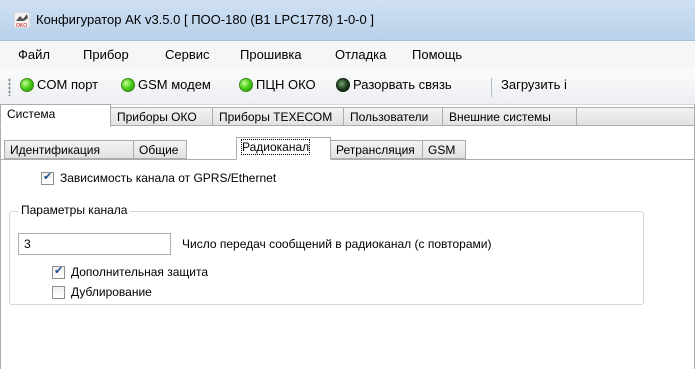 This screenshot has height=370, width=695. I want to click on menu-help: Помощь, so click(437, 54).